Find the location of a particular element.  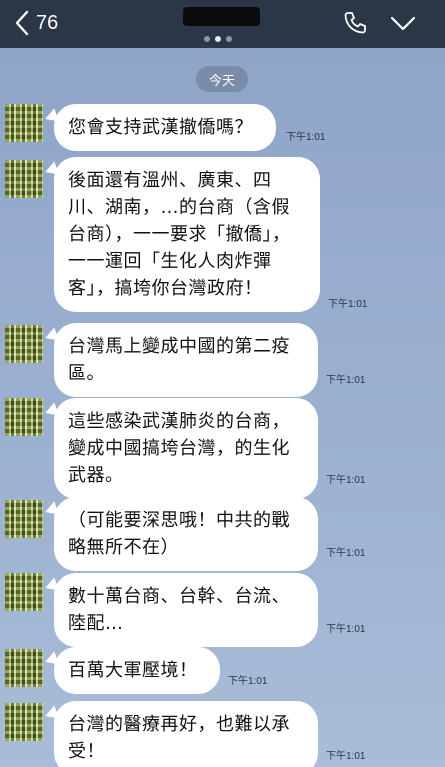

page-dot-active is located at coordinates (218, 39).